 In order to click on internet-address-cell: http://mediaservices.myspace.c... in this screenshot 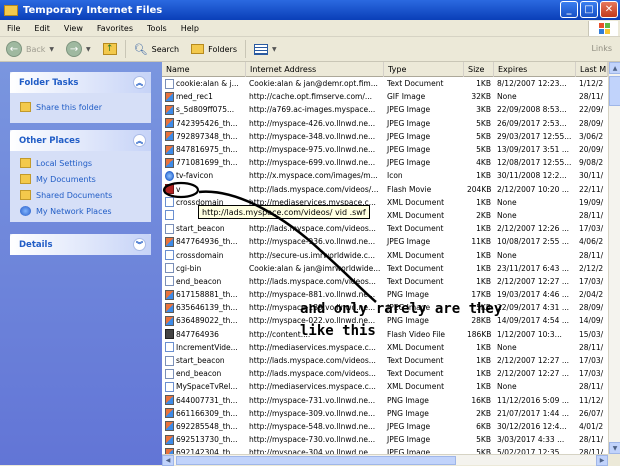, I will do `click(312, 387)`.